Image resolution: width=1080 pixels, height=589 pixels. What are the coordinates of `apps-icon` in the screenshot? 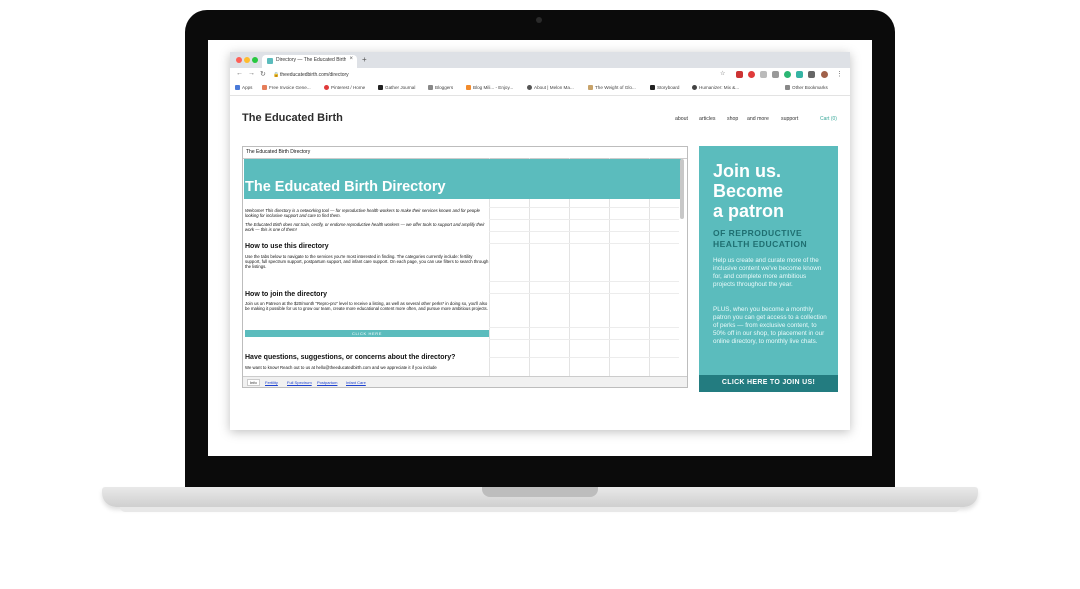 It's located at (237, 87).